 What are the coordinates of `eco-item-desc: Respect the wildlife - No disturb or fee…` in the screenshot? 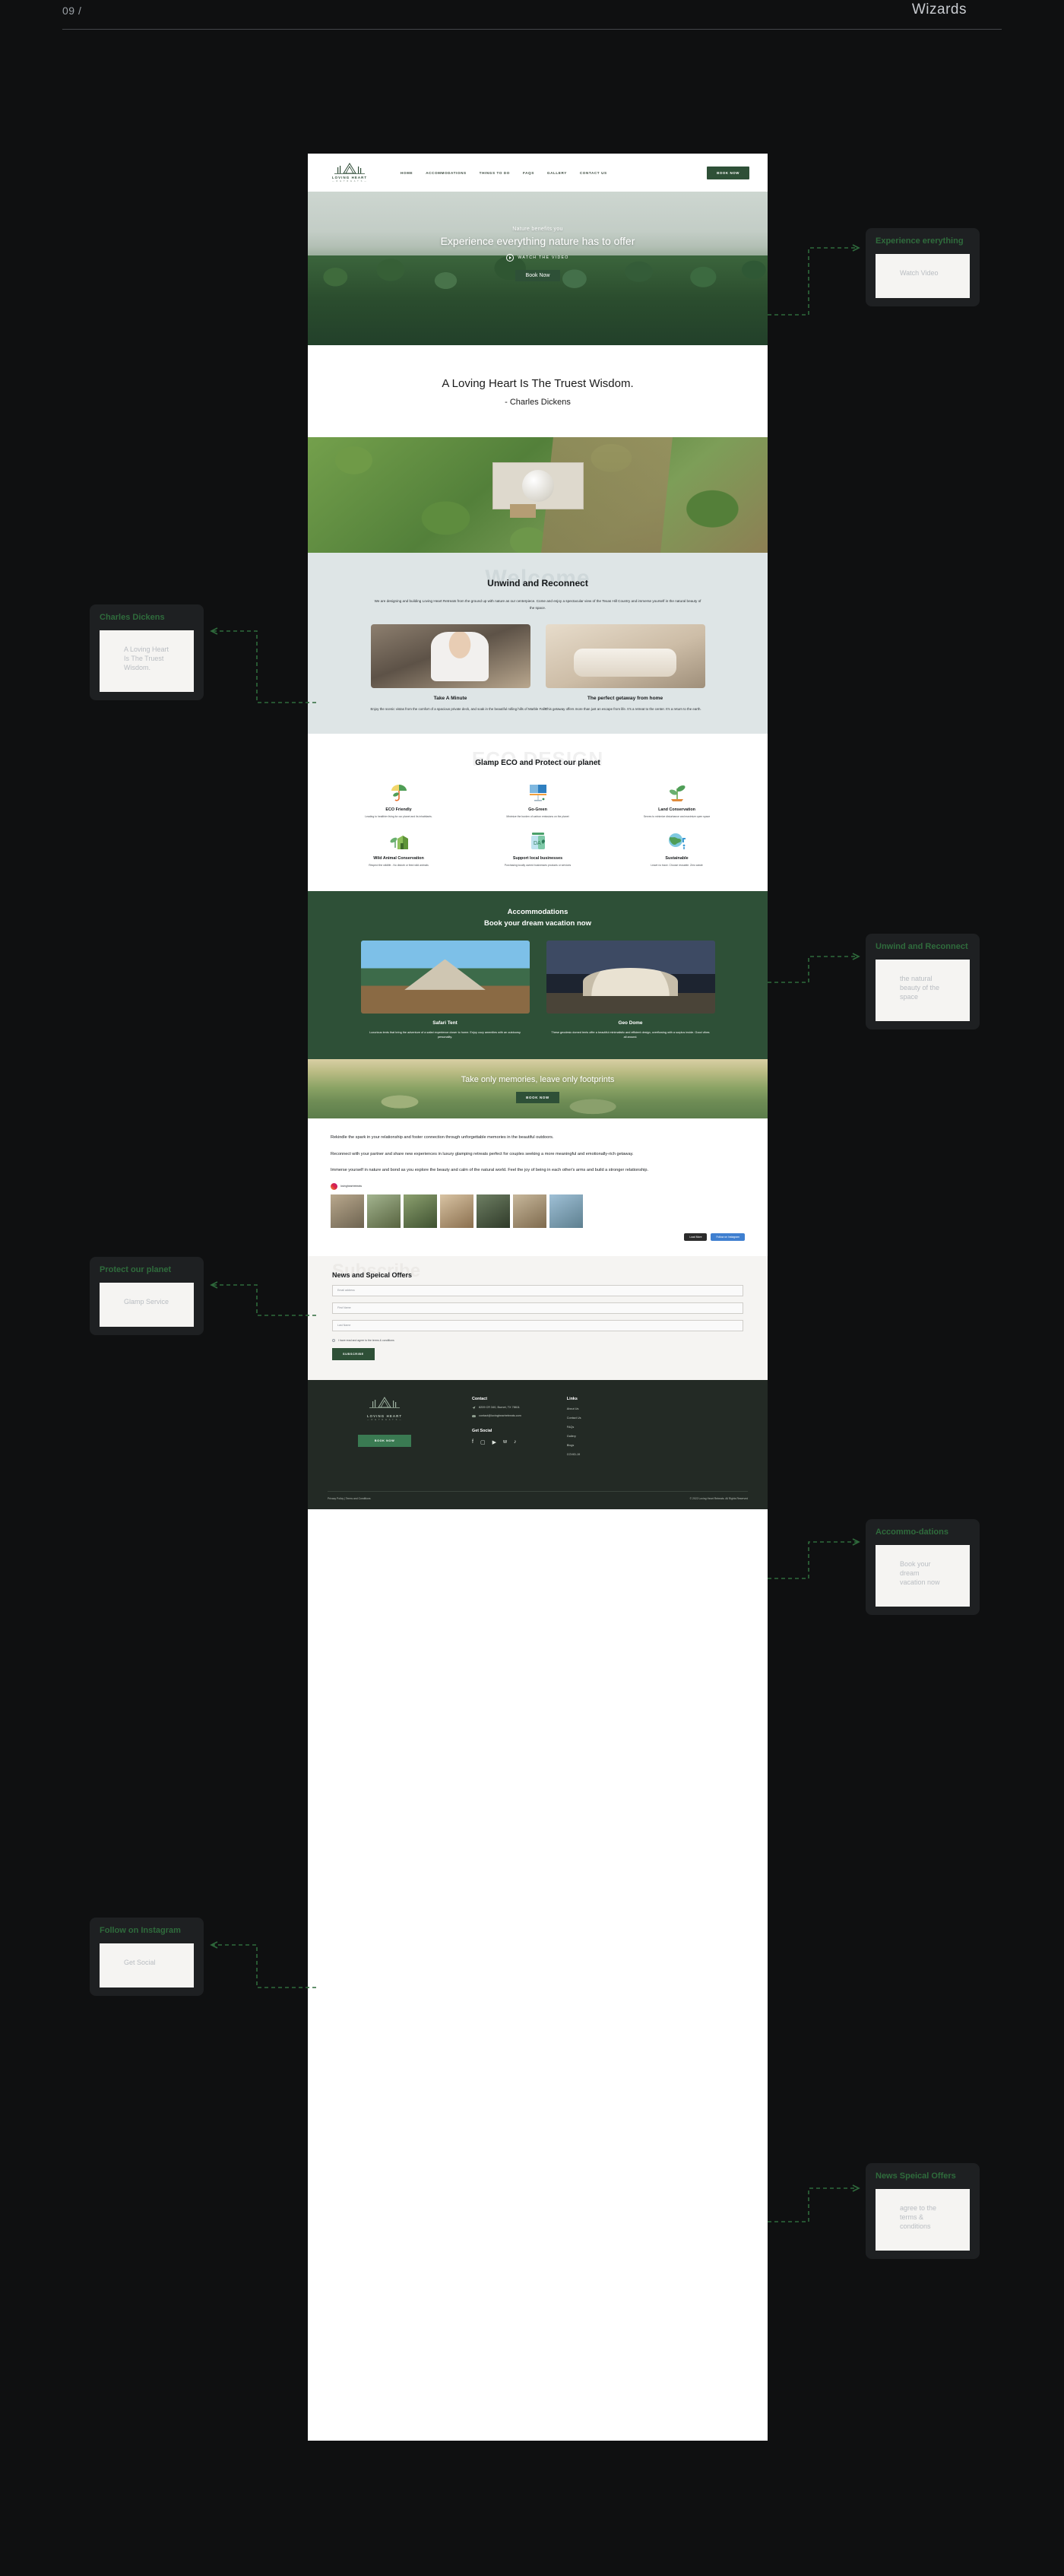 It's located at (399, 866).